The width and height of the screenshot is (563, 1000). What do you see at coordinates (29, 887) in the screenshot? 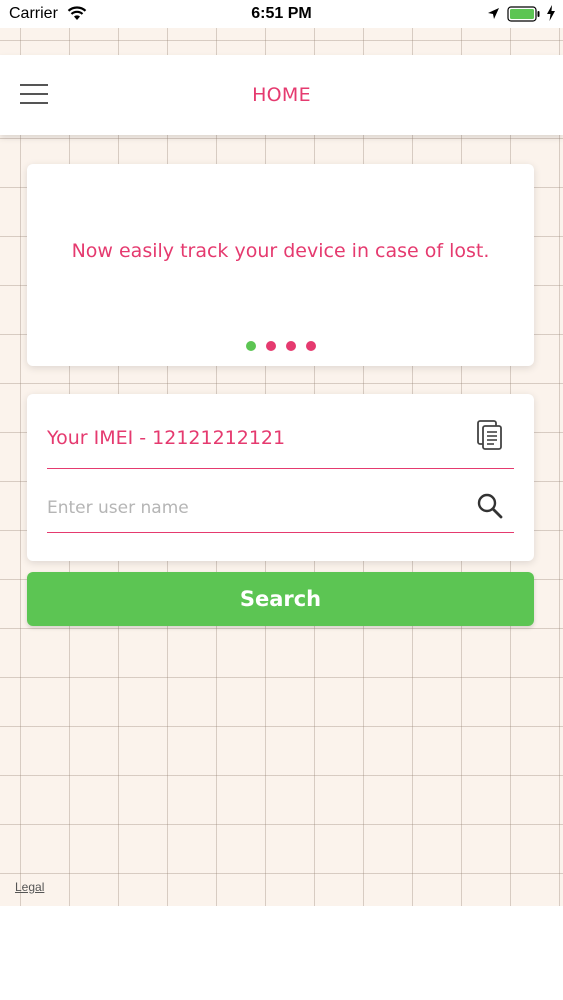
I see `legal-link: Legal` at bounding box center [29, 887].